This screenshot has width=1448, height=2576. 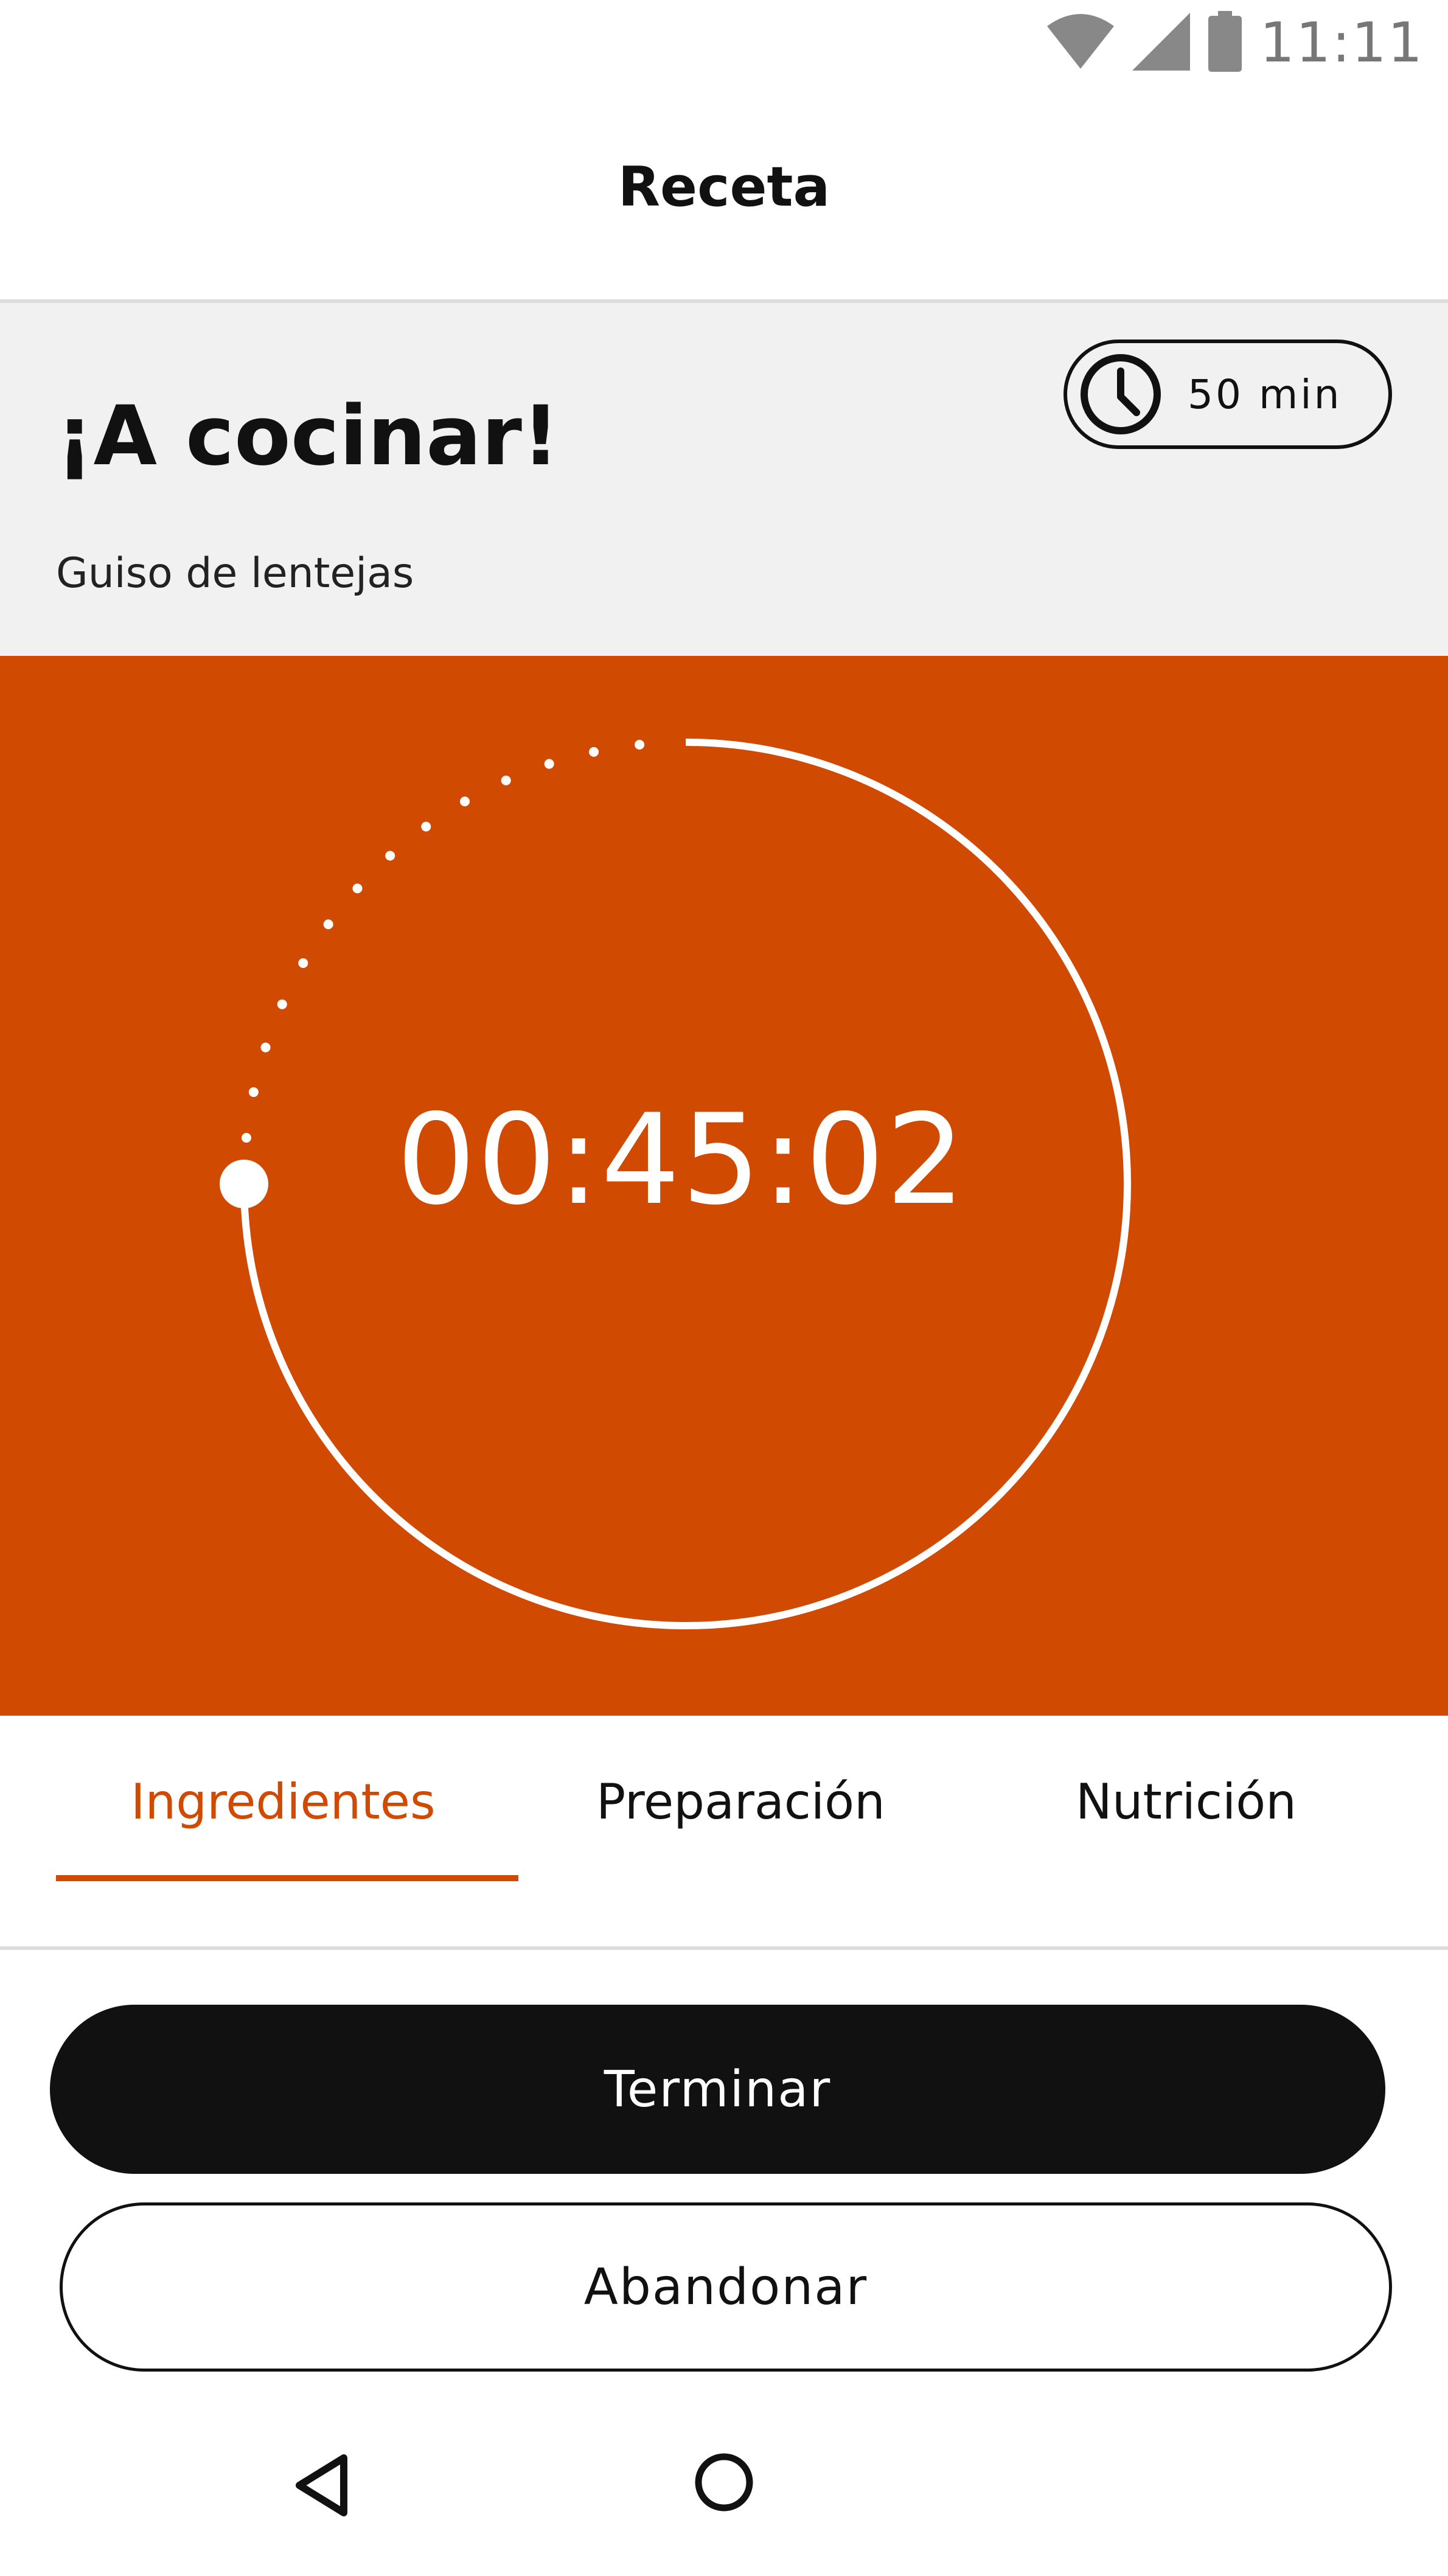 What do you see at coordinates (724, 479) in the screenshot?
I see `recipe-header: ¡A cocinar! Guiso de lentejas 50 min` at bounding box center [724, 479].